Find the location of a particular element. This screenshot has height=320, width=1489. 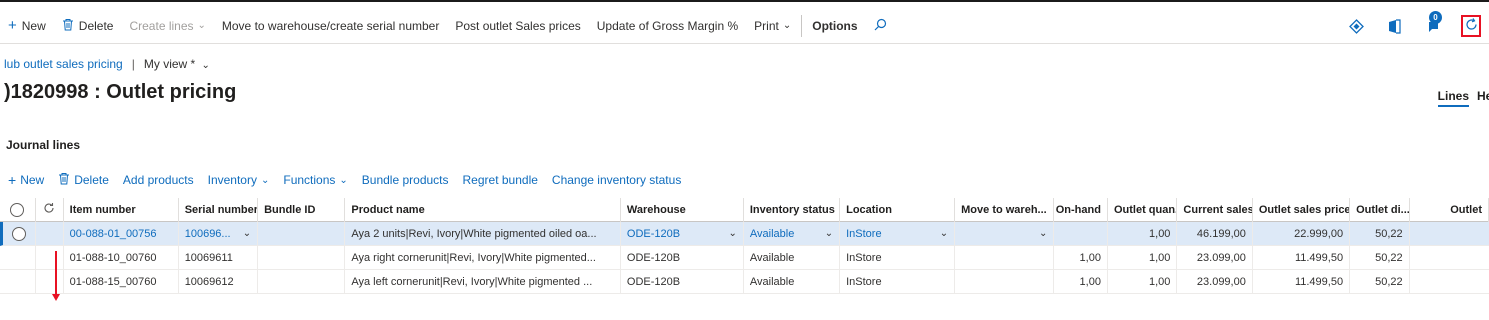

lines-delete-button: Delete is located at coordinates (83, 180).